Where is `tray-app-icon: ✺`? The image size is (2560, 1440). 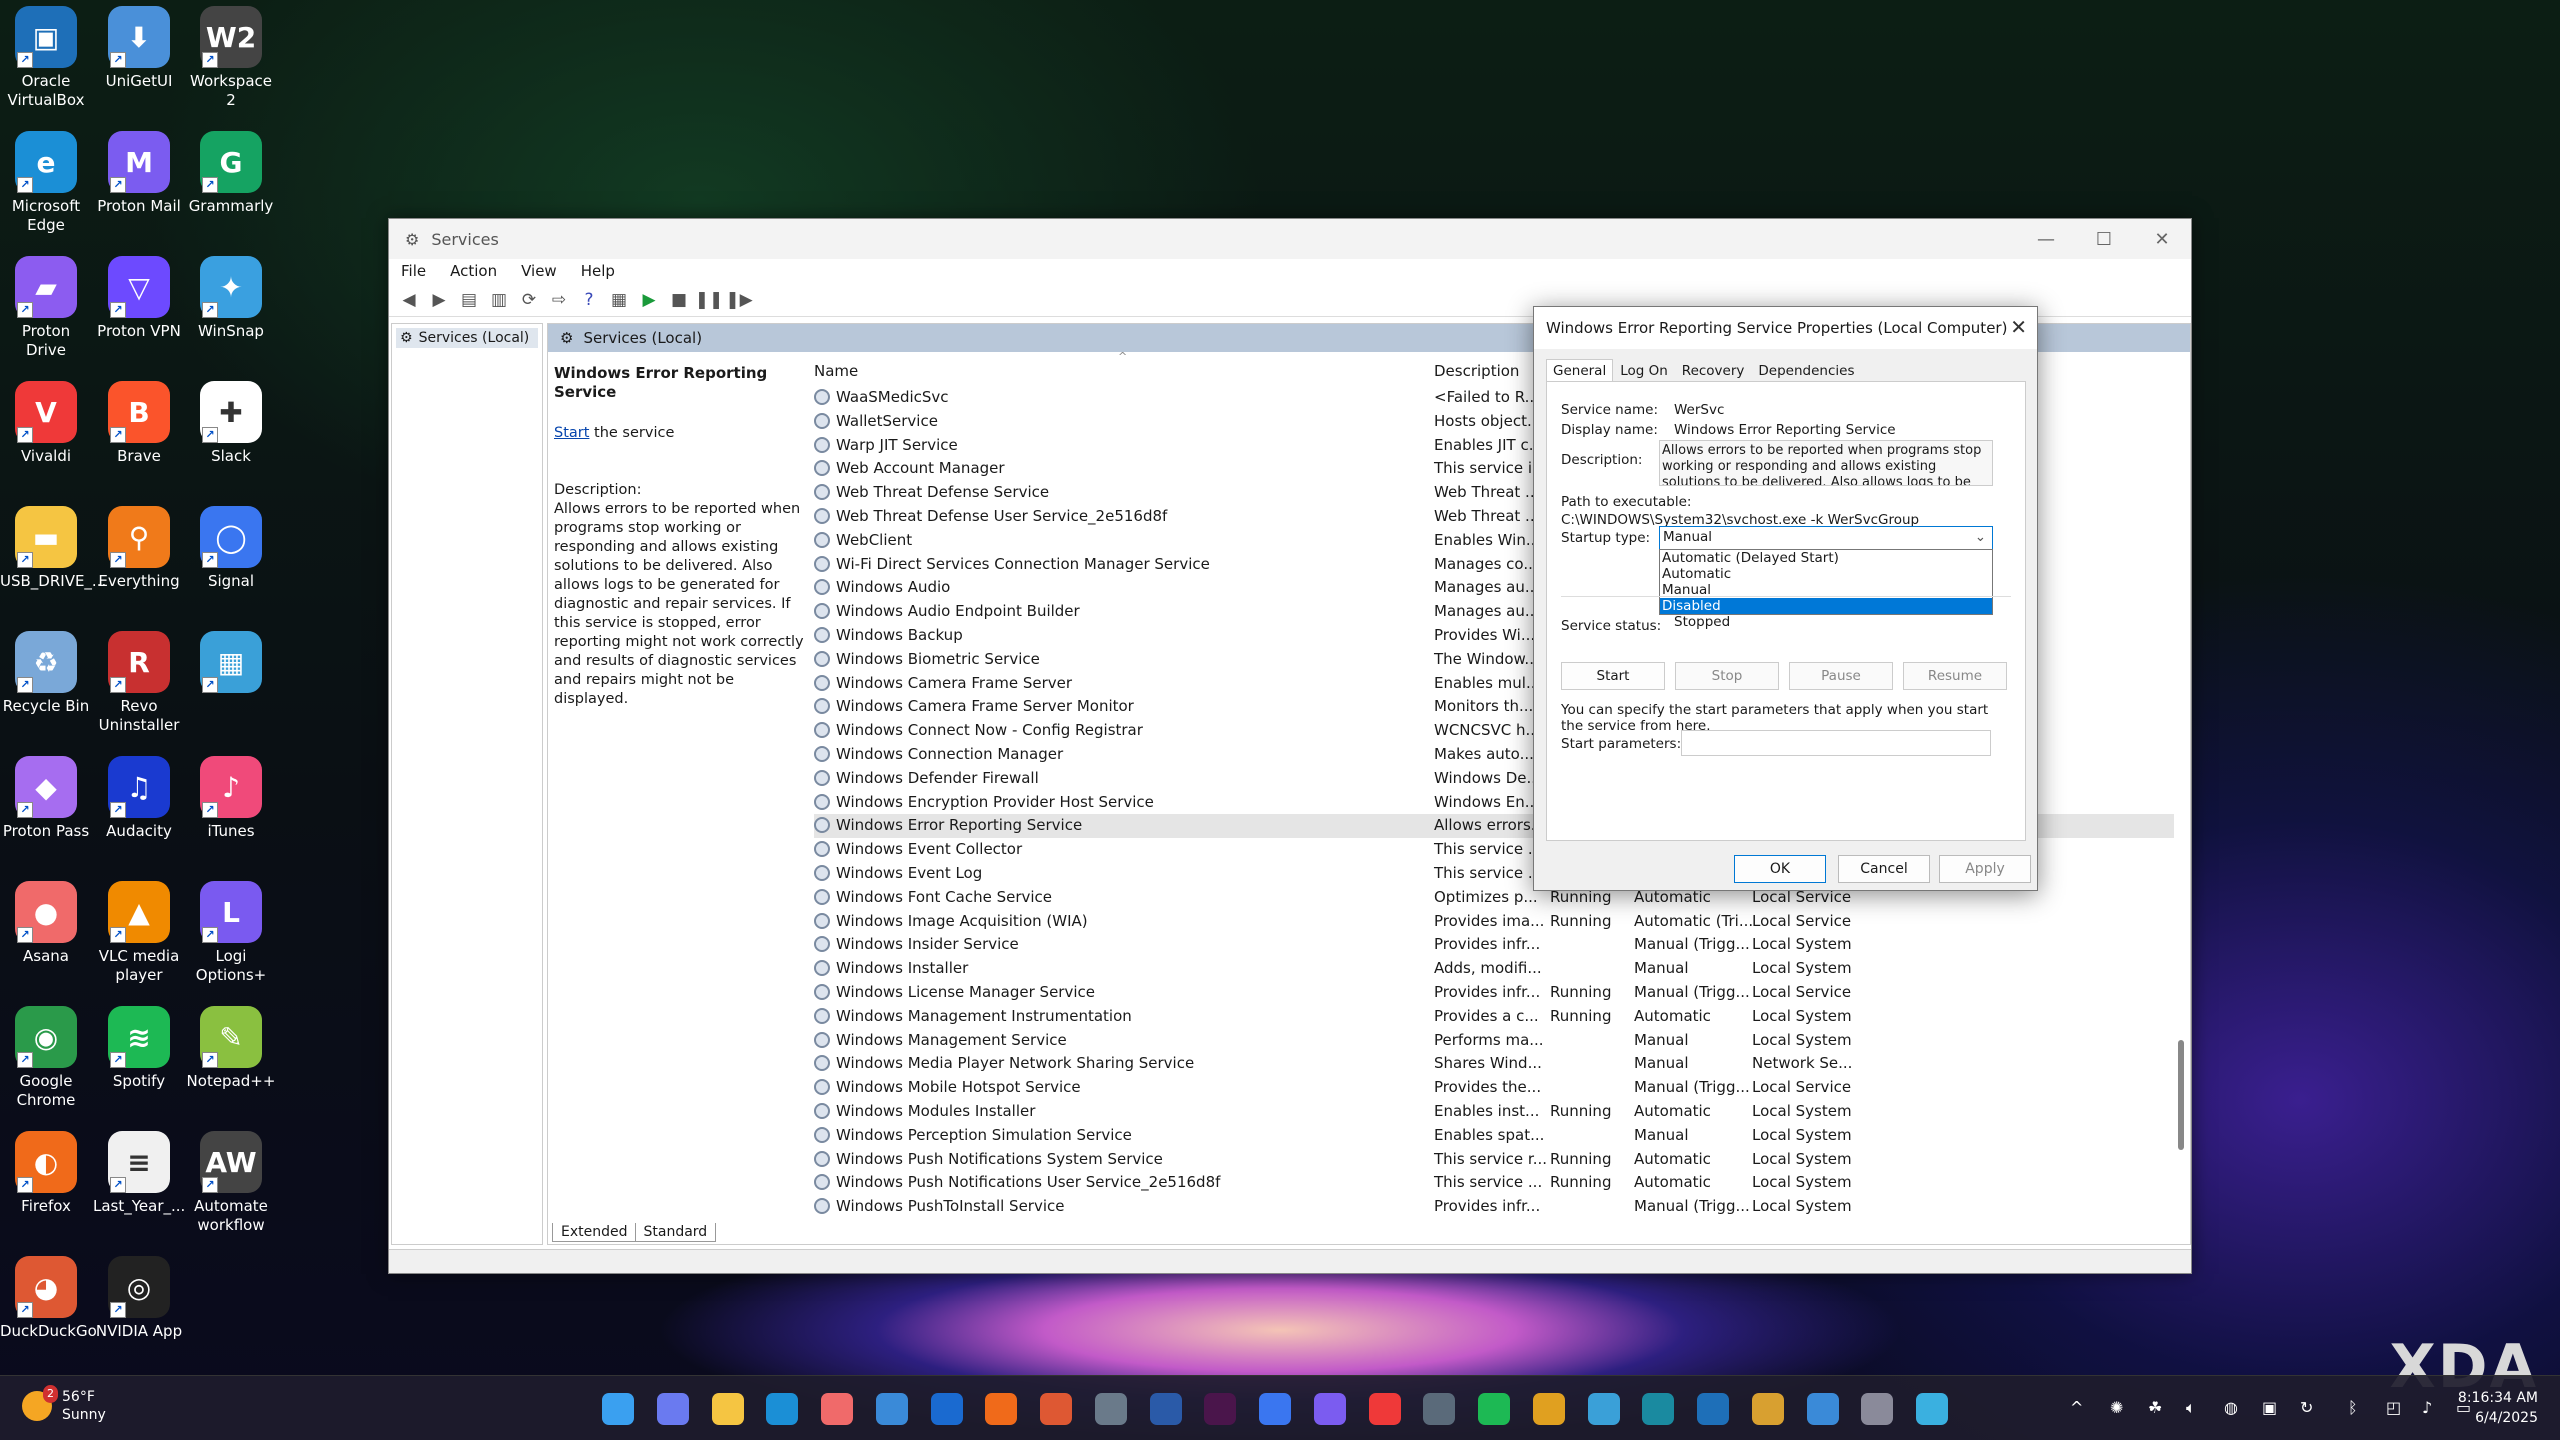
tray-app-icon: ✺ is located at coordinates (2116, 1407).